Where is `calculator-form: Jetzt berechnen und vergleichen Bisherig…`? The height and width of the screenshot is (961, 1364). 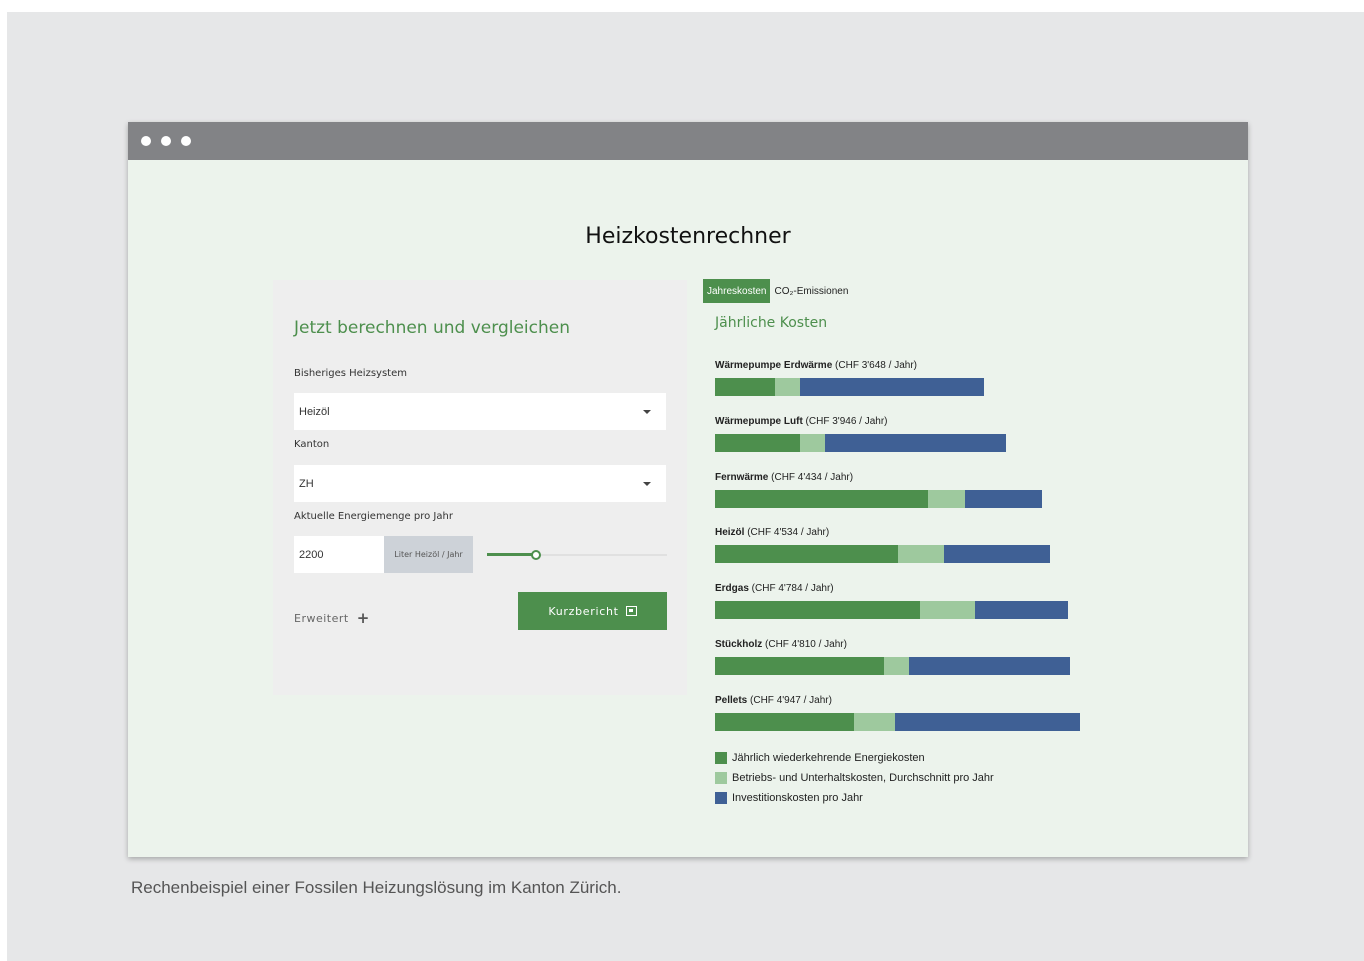 calculator-form: Jetzt berechnen und vergleichen Bisherig… is located at coordinates (480, 487).